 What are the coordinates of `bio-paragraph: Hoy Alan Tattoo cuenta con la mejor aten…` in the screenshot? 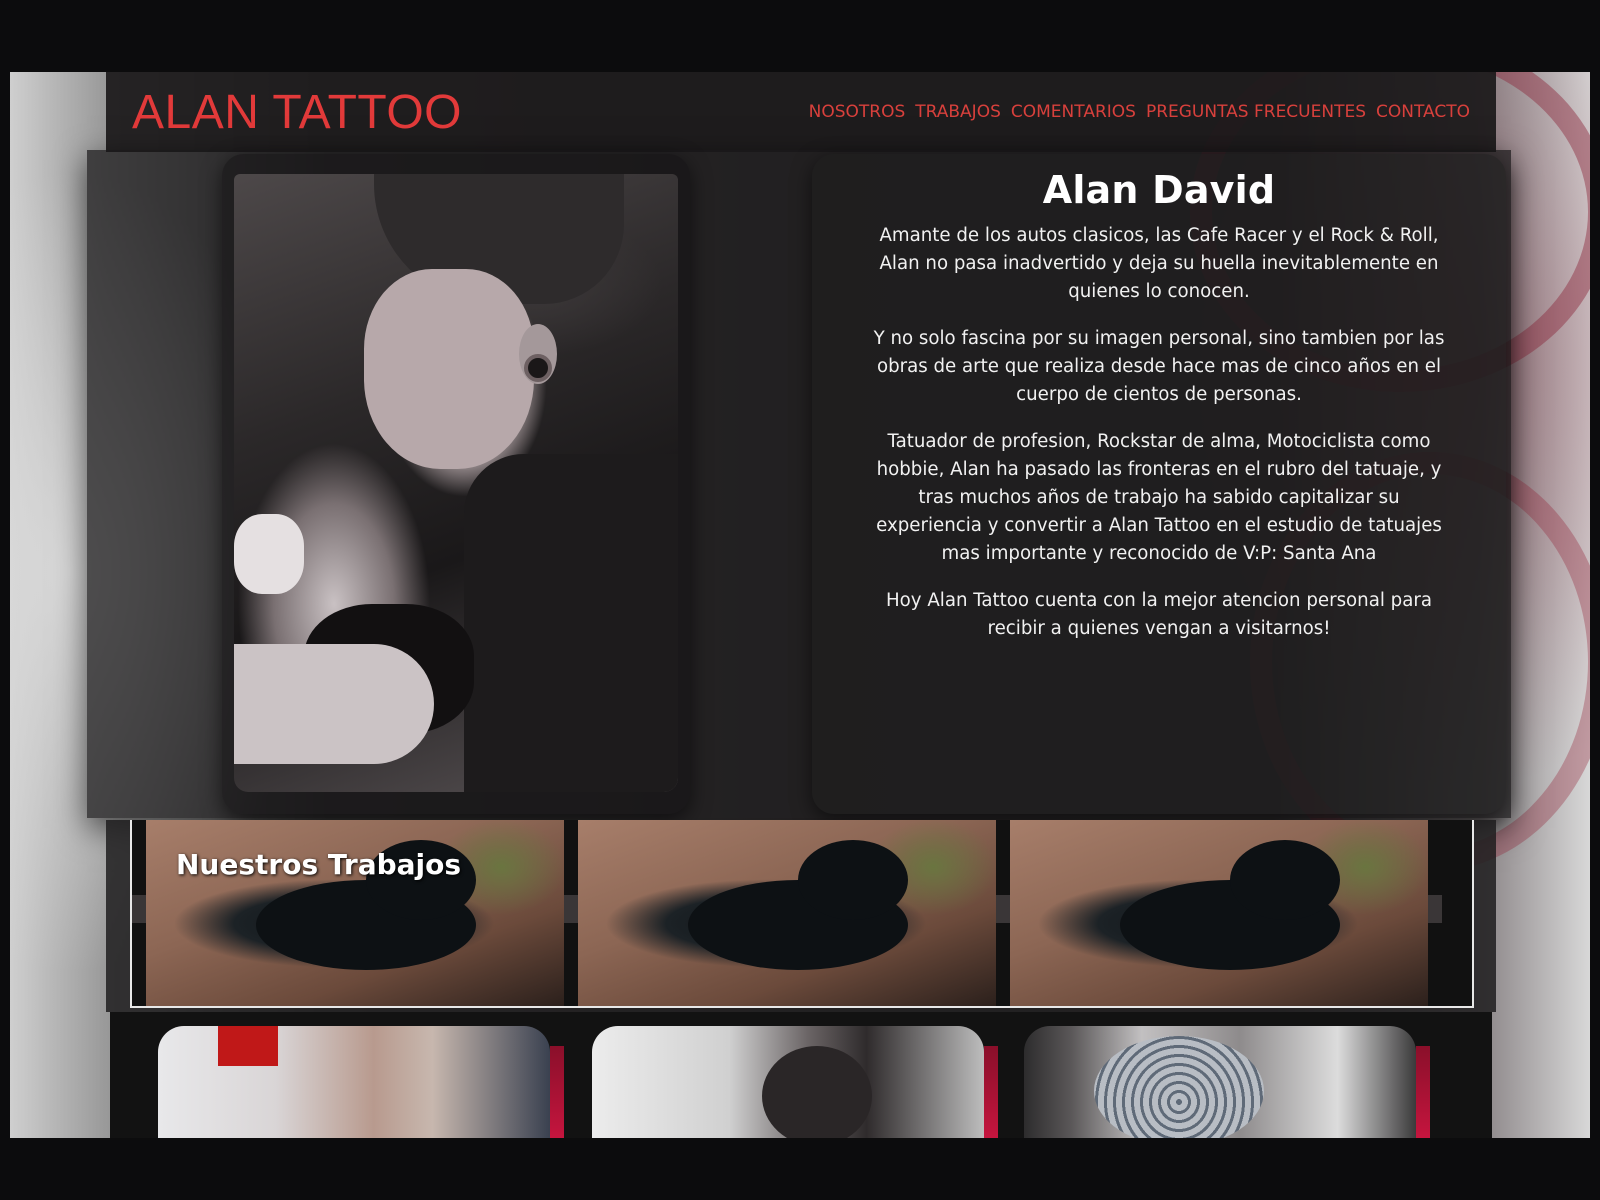 It's located at (1158, 614).